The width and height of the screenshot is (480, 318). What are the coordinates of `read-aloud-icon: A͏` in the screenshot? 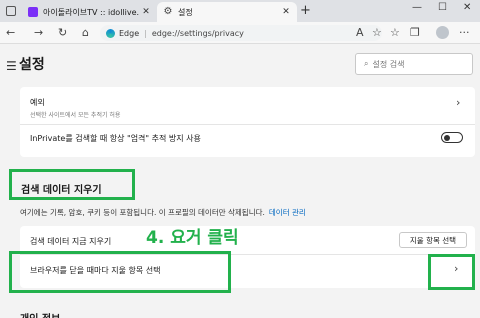 It's located at (360, 32).